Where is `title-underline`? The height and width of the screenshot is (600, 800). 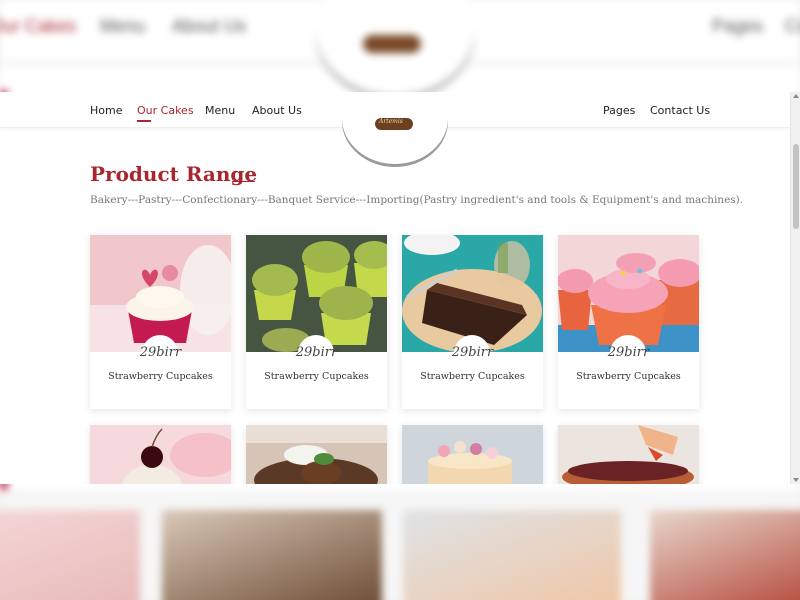
title-underline is located at coordinates (243, 181).